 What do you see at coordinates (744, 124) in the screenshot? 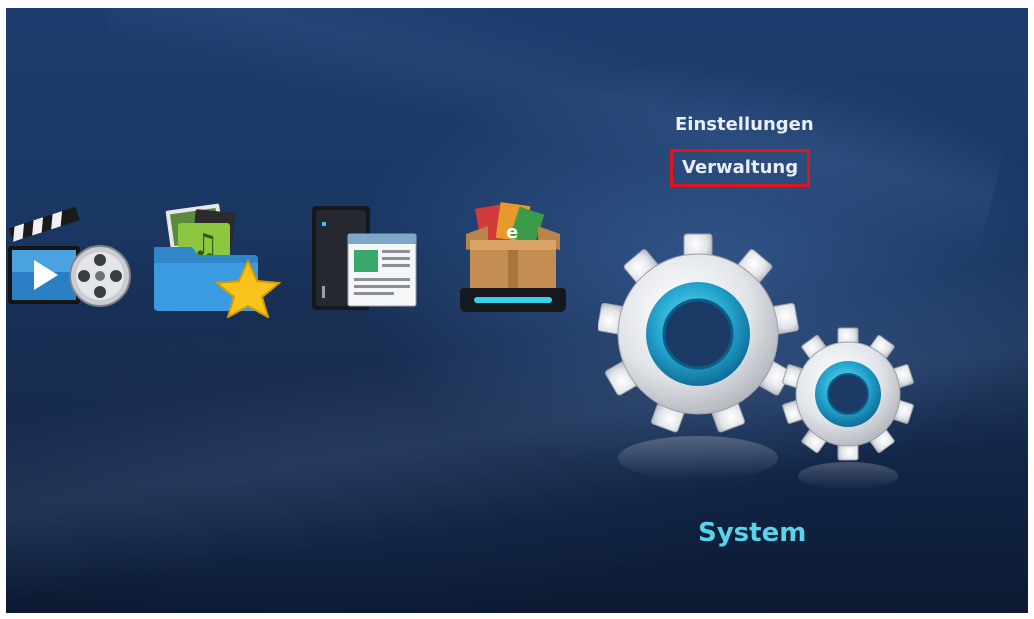
I see `menu-item-einstellungen: Einstellungen` at bounding box center [744, 124].